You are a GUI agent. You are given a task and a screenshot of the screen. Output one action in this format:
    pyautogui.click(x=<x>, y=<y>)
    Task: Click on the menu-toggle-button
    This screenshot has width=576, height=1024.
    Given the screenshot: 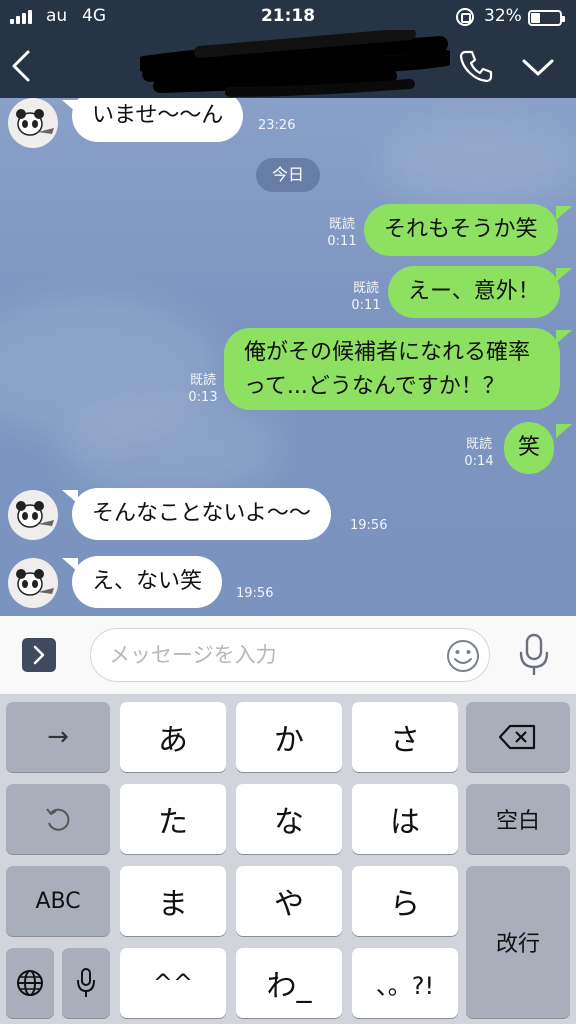 What is the action you would take?
    pyautogui.click(x=538, y=67)
    